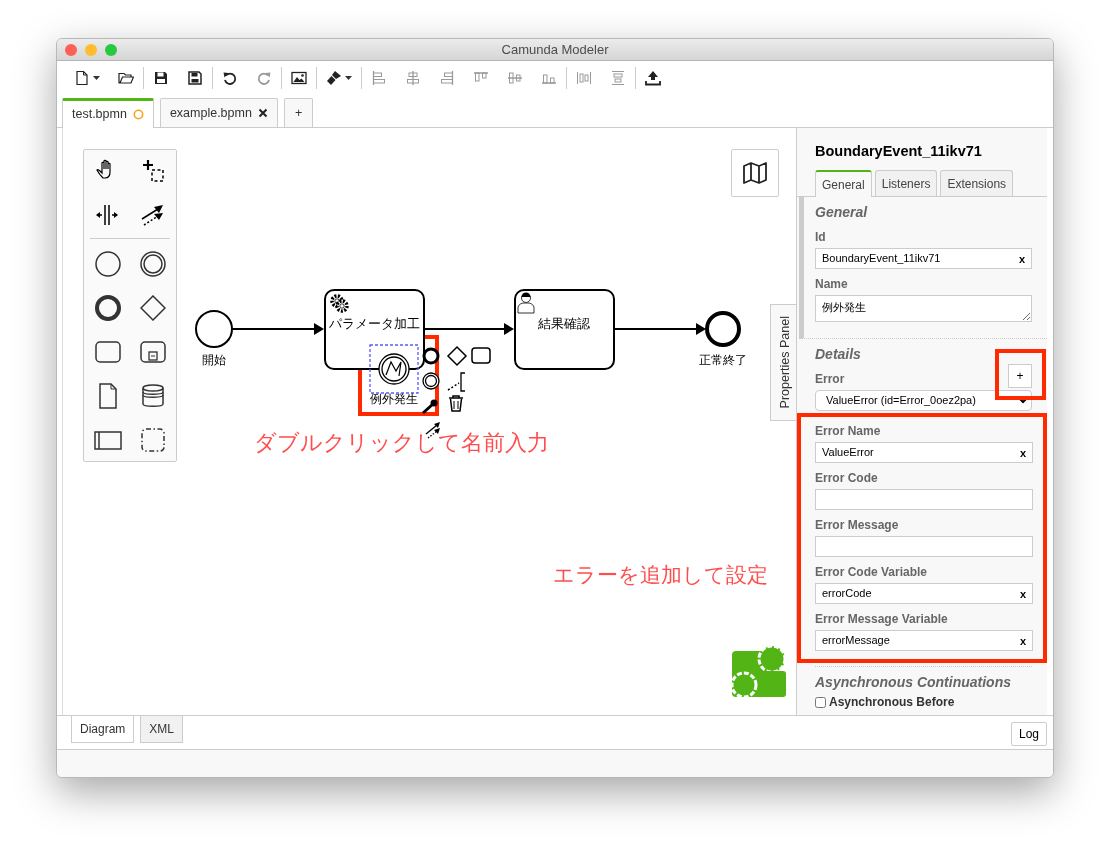 This screenshot has height=853, width=1110. What do you see at coordinates (881, 618) in the screenshot?
I see `field-label: Error Message Variable` at bounding box center [881, 618].